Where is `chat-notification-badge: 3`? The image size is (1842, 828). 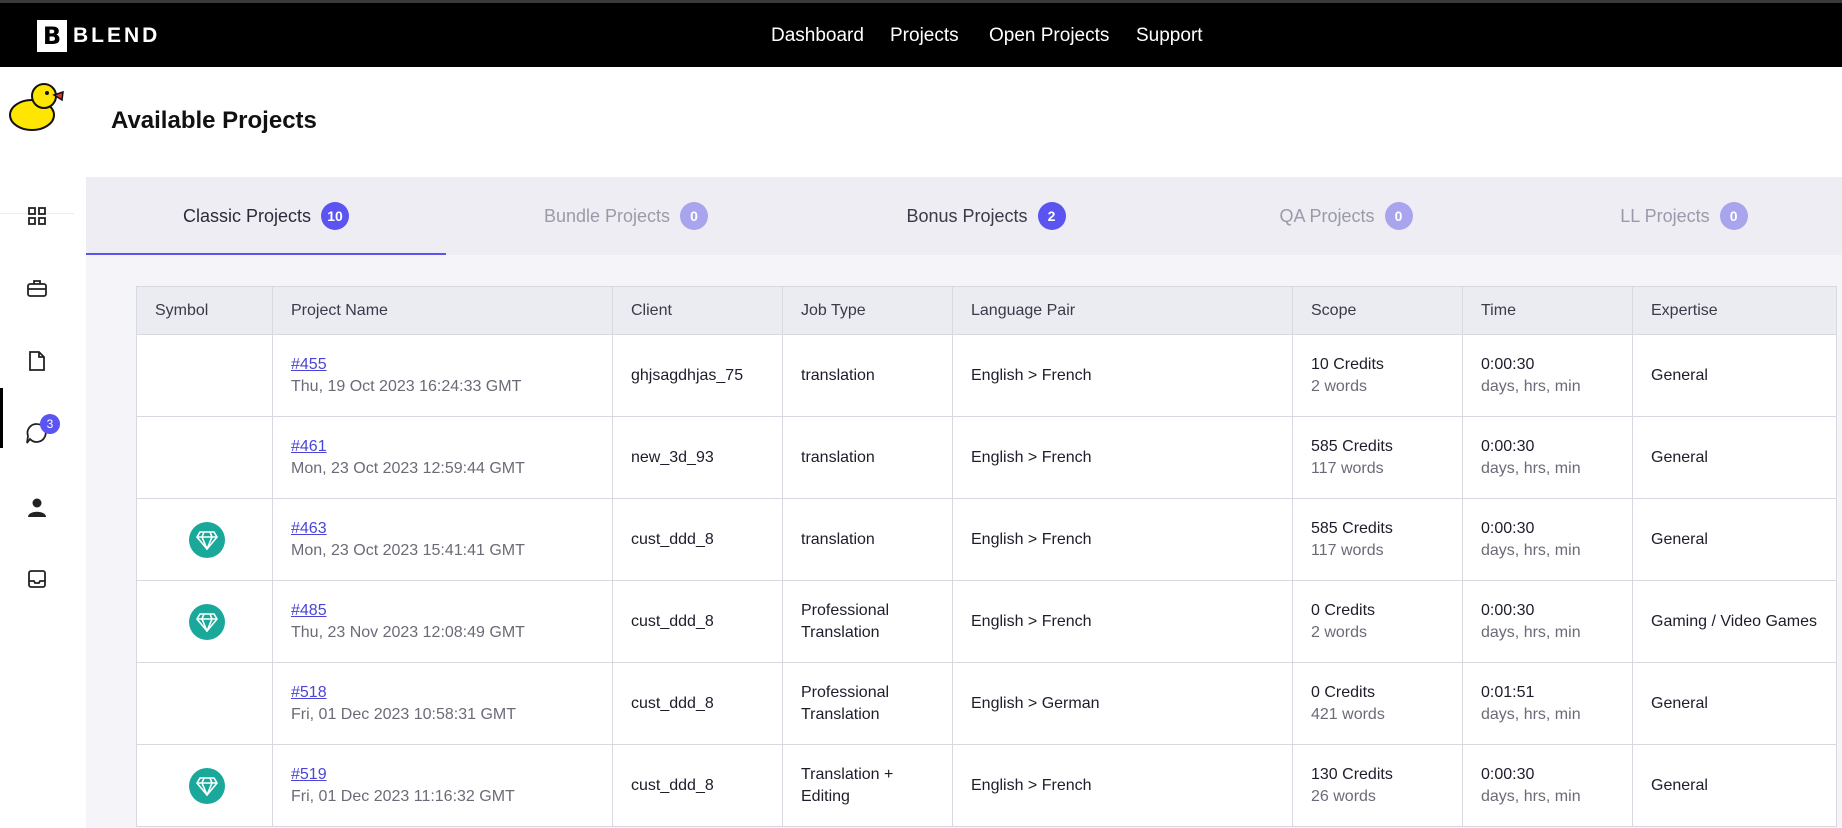
chat-notification-badge: 3 is located at coordinates (50, 424).